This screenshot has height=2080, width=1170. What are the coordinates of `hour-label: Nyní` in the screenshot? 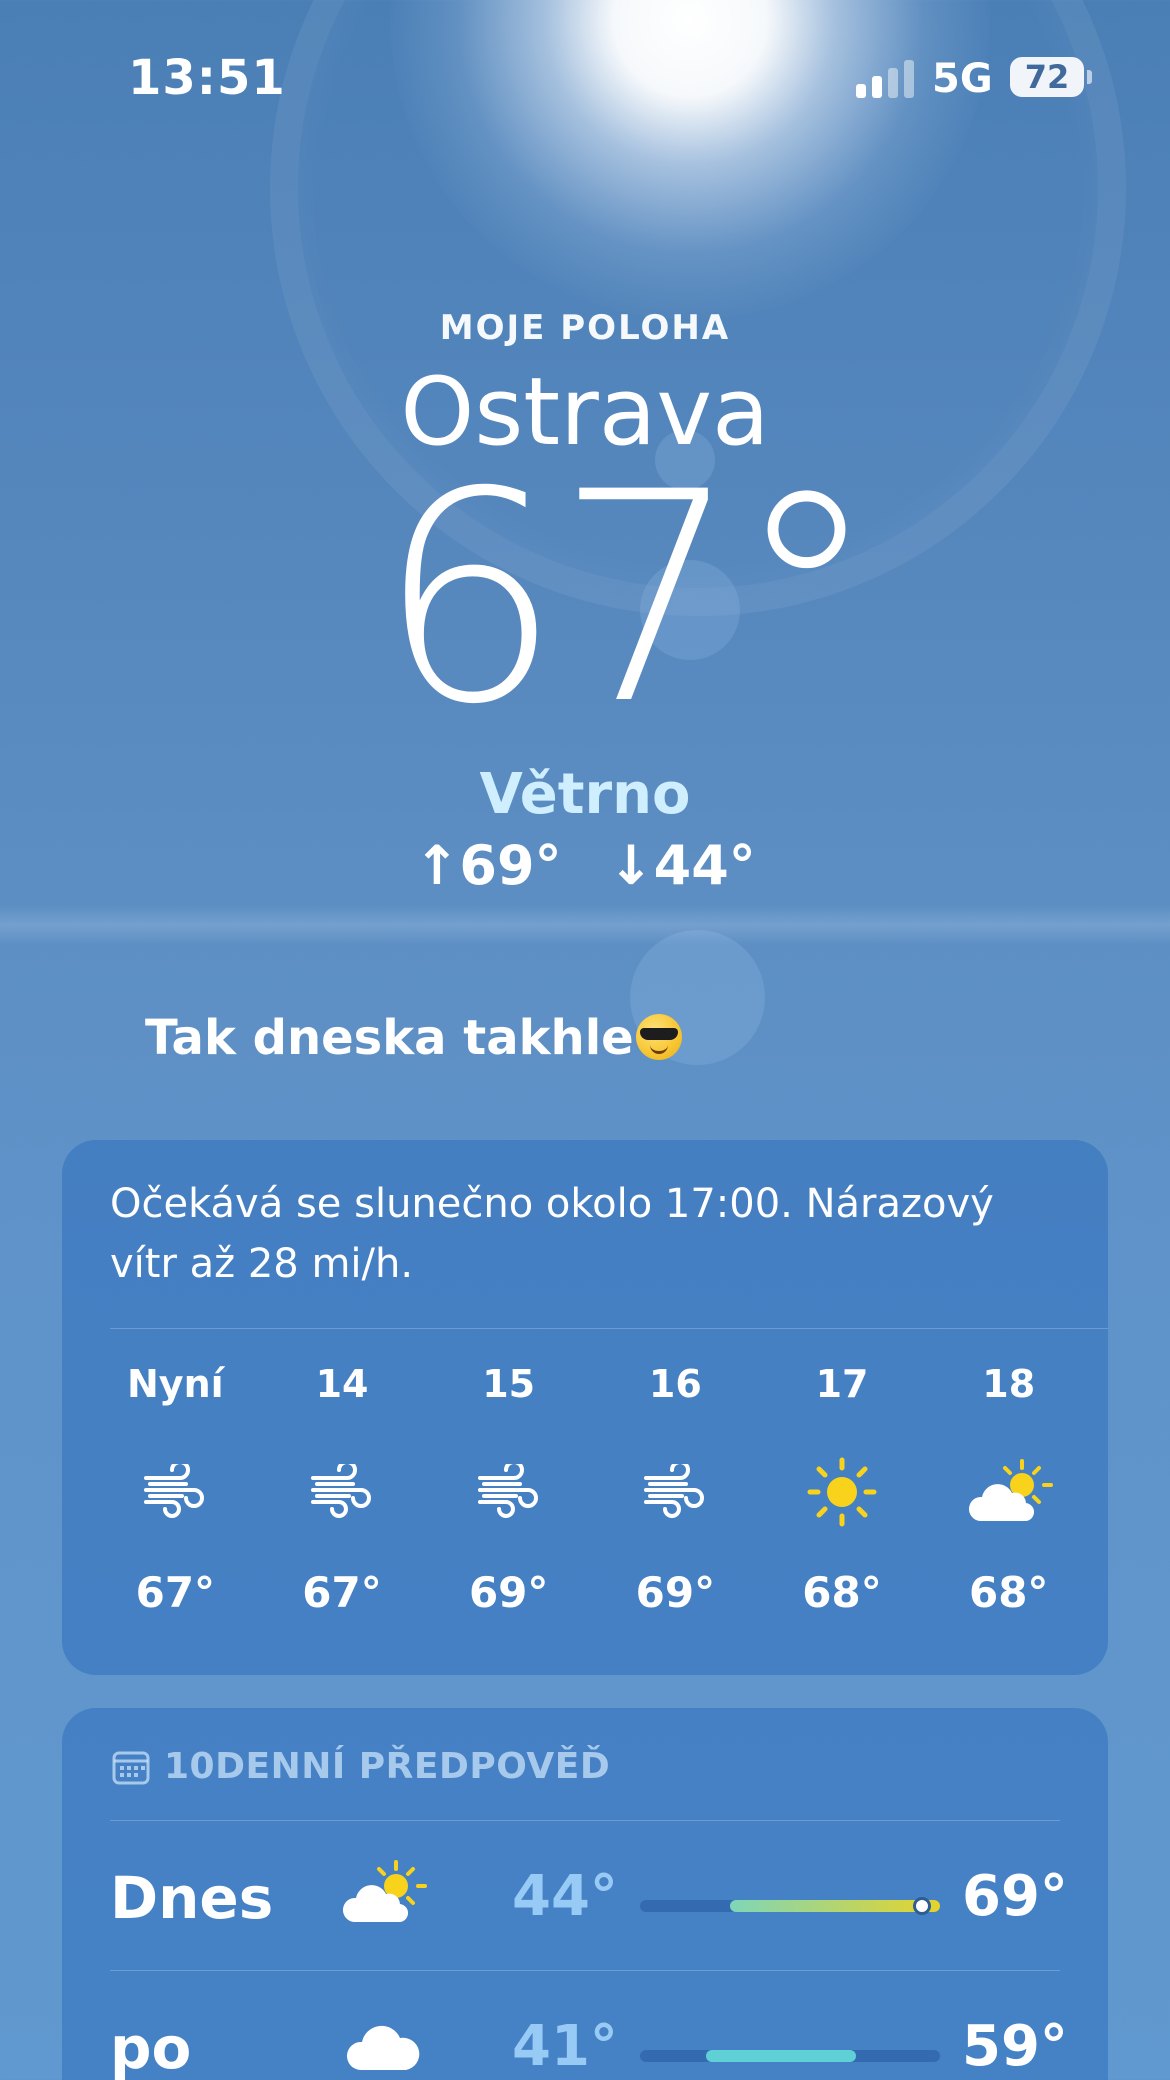 It's located at (175, 1384).